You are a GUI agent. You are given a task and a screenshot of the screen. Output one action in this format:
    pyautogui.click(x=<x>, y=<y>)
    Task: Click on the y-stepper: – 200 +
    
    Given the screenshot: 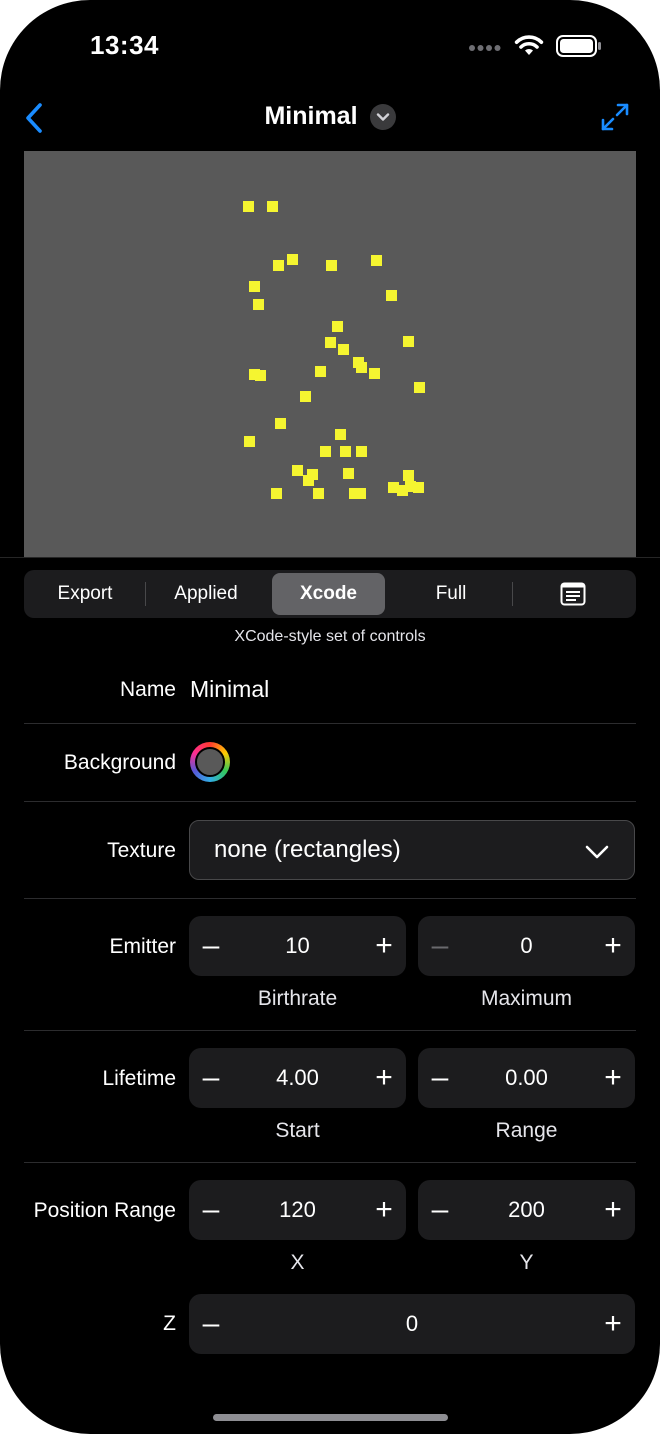 What is the action you would take?
    pyautogui.click(x=526, y=1210)
    